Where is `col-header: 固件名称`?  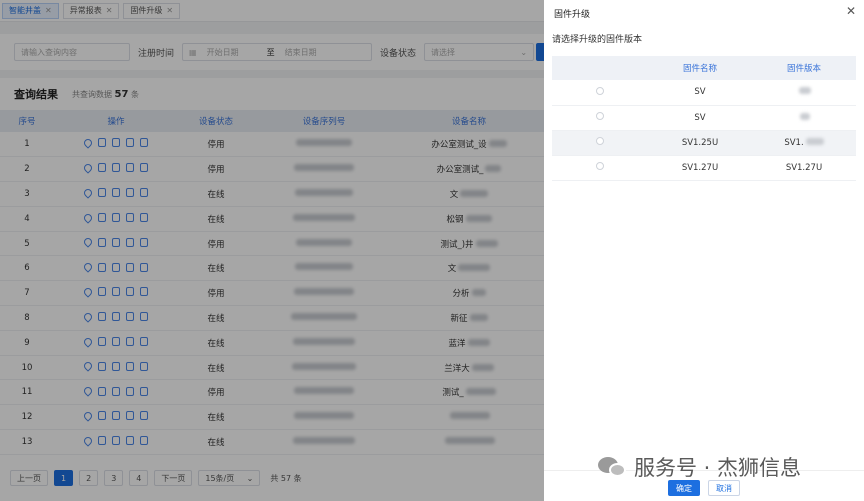
col-header: 固件名称 is located at coordinates (700, 68).